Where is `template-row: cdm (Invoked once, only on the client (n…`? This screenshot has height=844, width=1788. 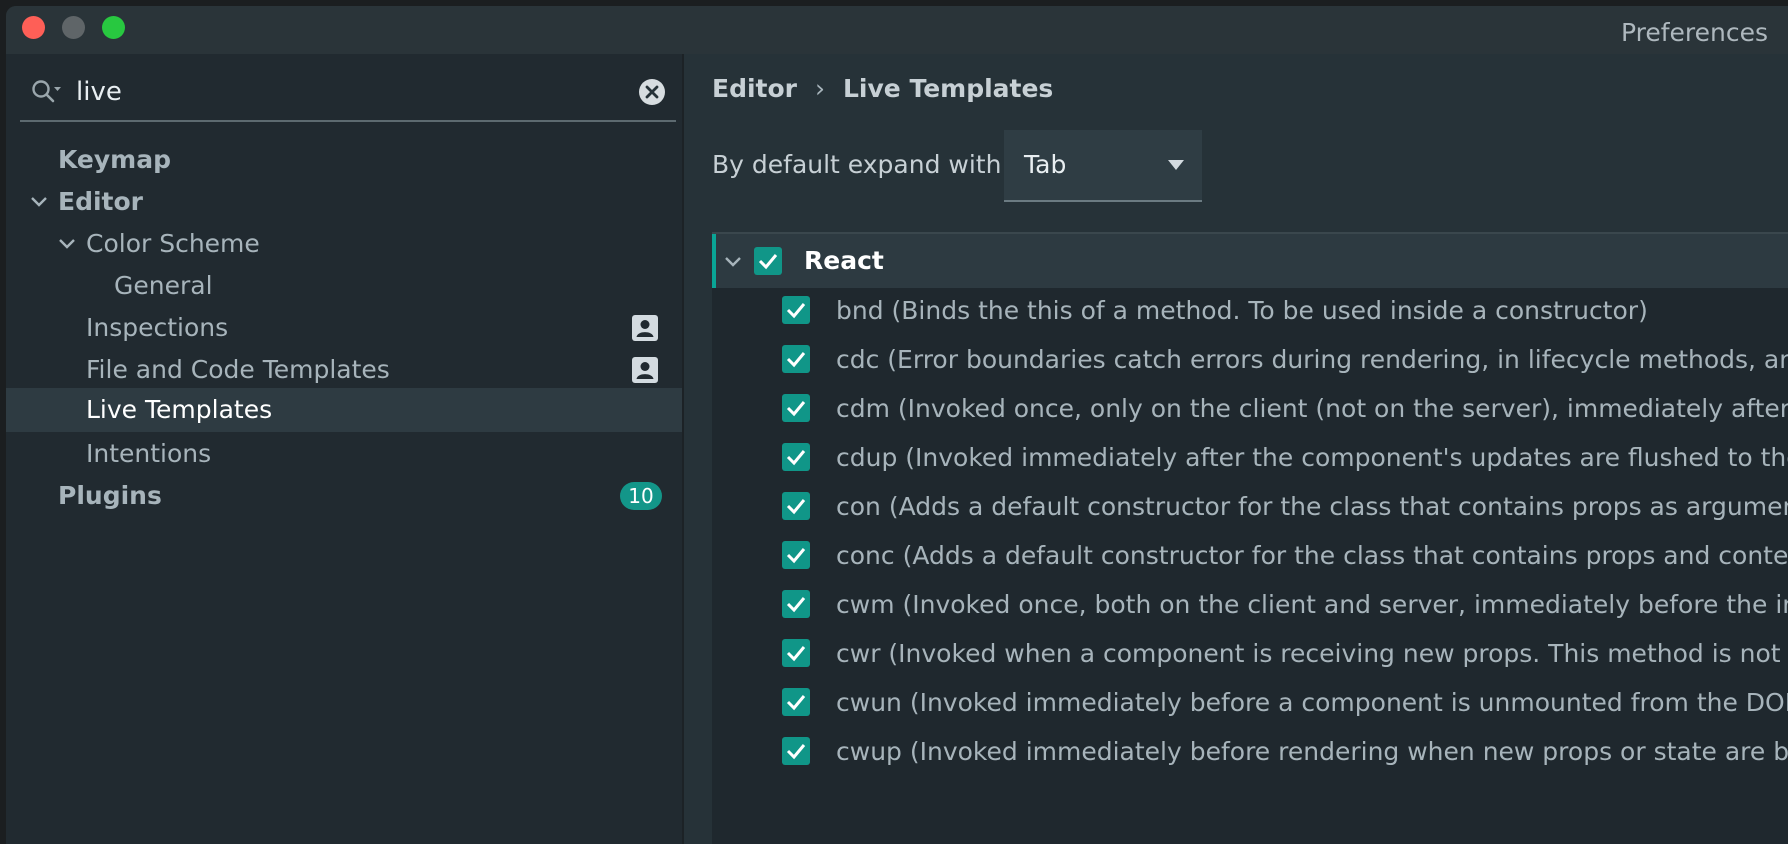
template-row: cdm (Invoked once, only on the client (n… is located at coordinates (1250, 408).